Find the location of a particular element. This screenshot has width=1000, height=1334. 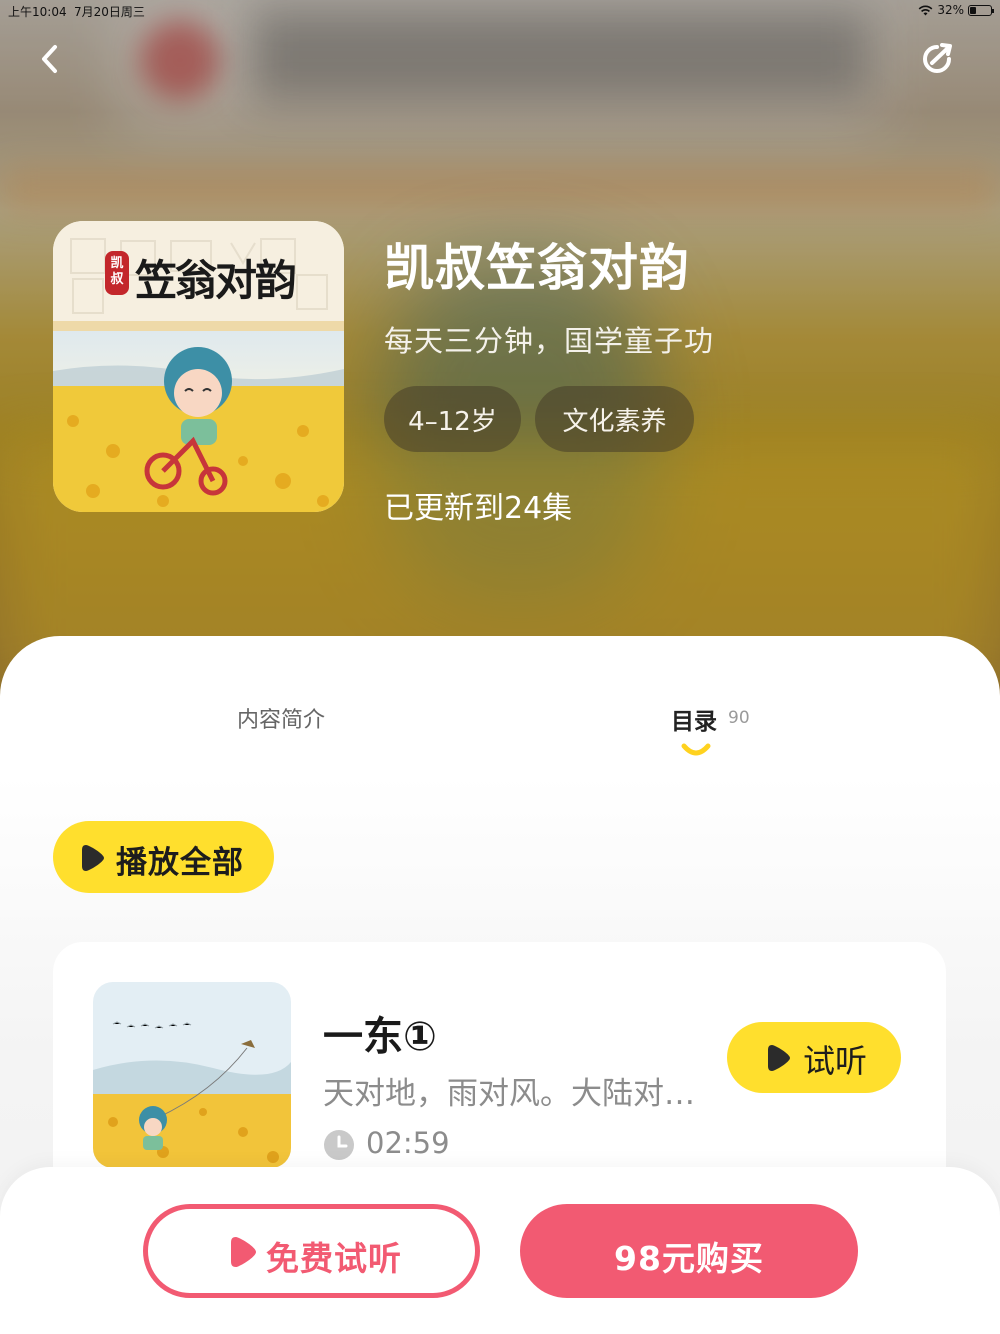

status-time: 上午10:04 is located at coordinates (37, 12).